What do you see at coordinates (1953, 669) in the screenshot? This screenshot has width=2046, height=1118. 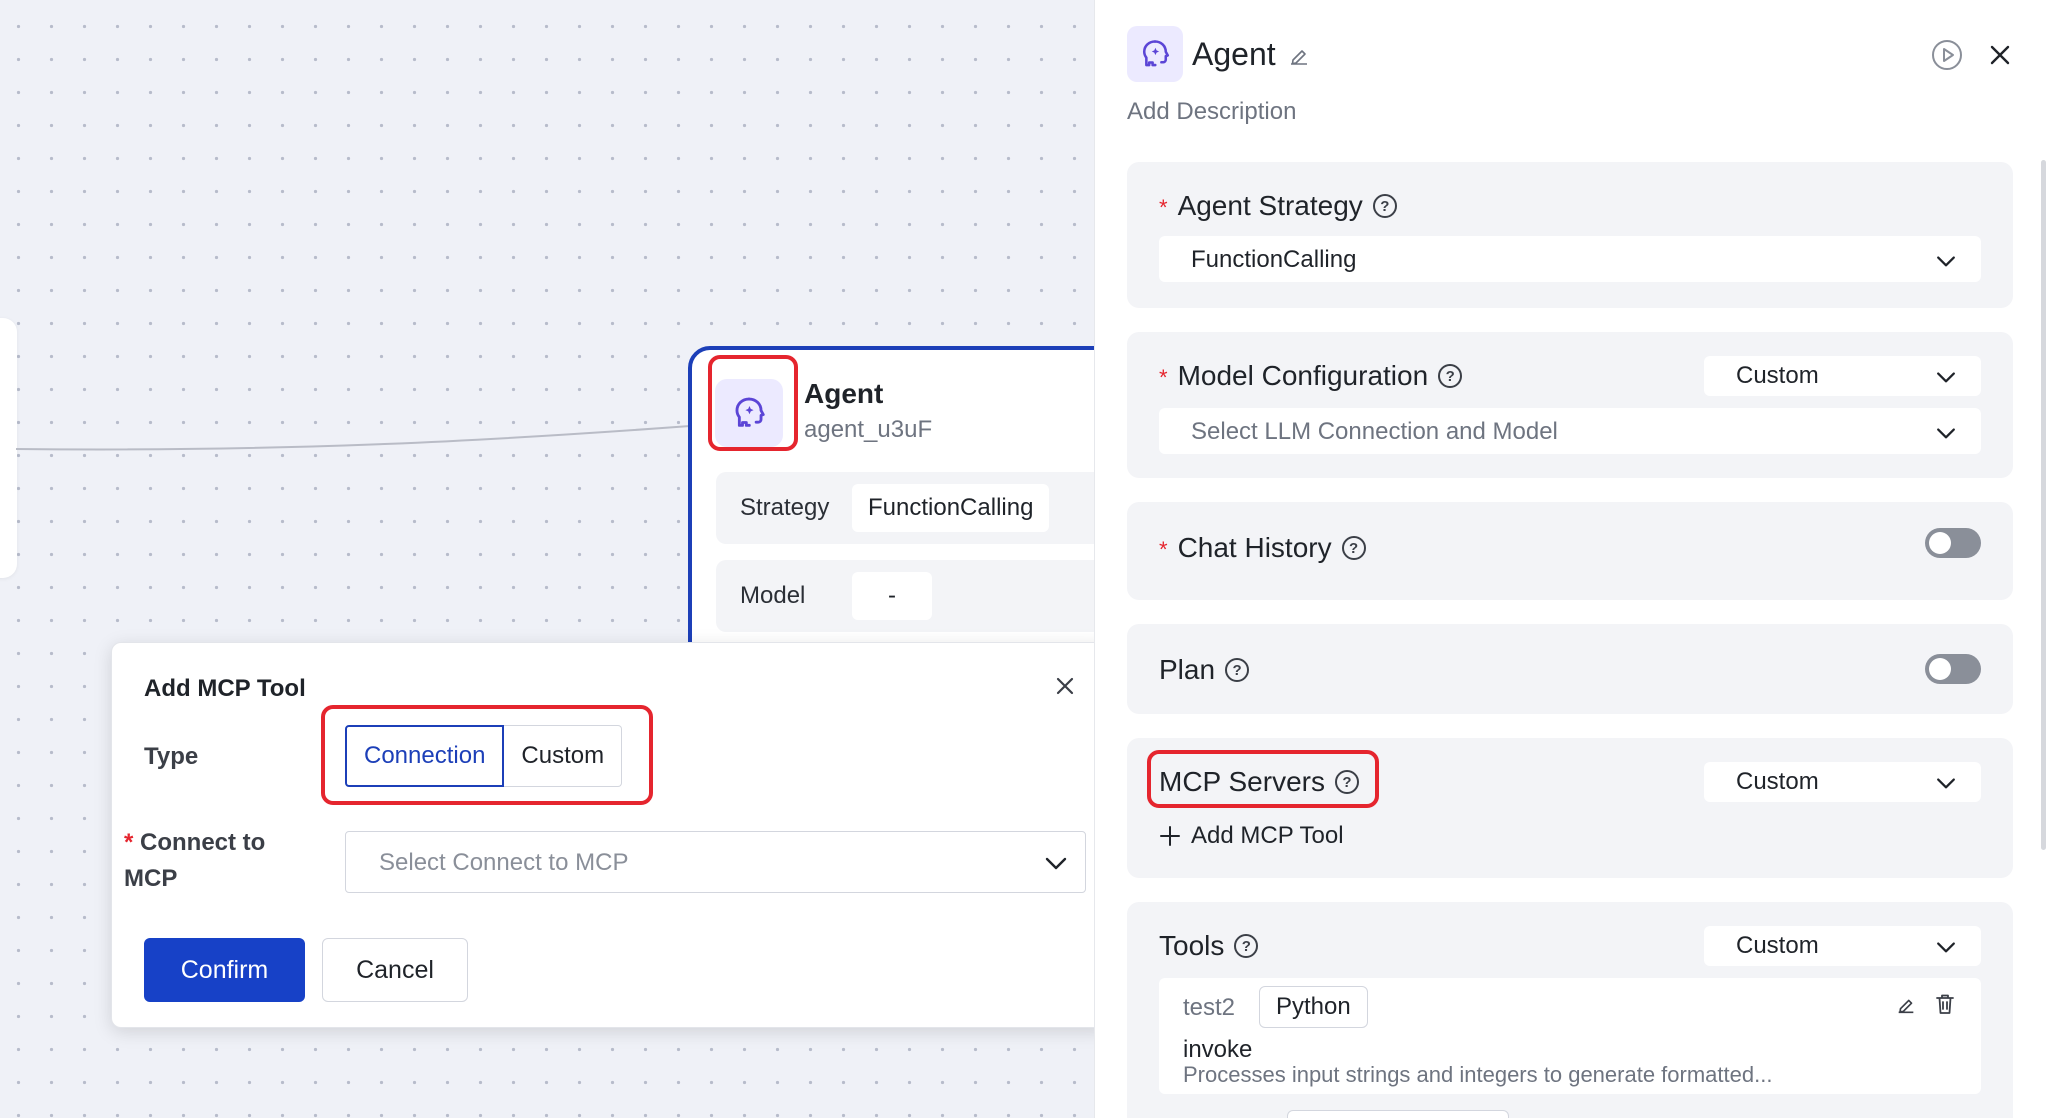 I see `plan-toggle` at bounding box center [1953, 669].